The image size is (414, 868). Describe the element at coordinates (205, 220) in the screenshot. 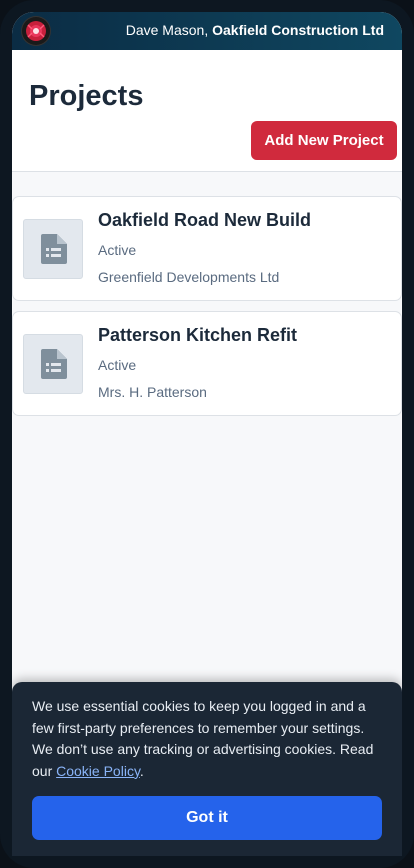

I see `project-title: Oakfield Road New Build` at that location.